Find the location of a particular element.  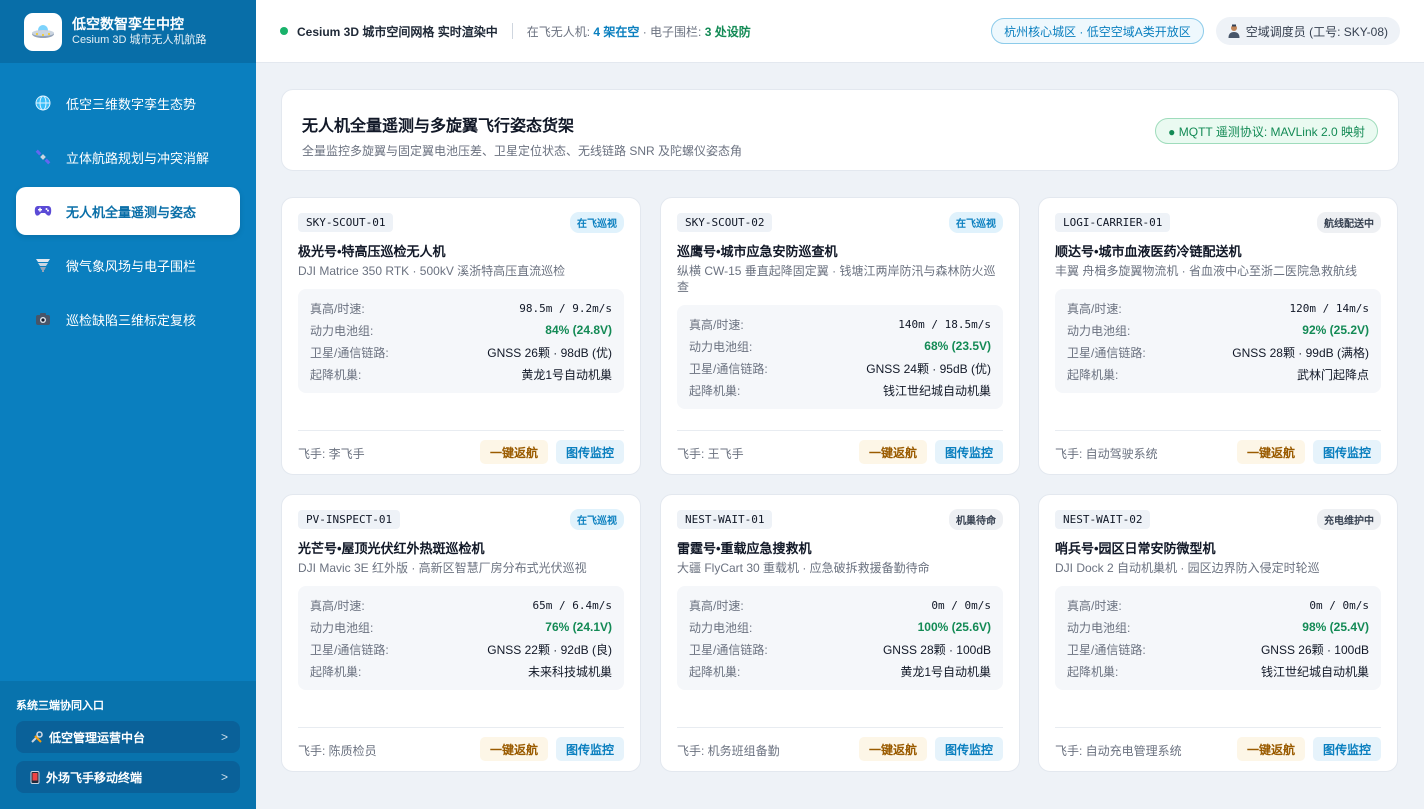

status-badge: 机巢待命 is located at coordinates (976, 519).